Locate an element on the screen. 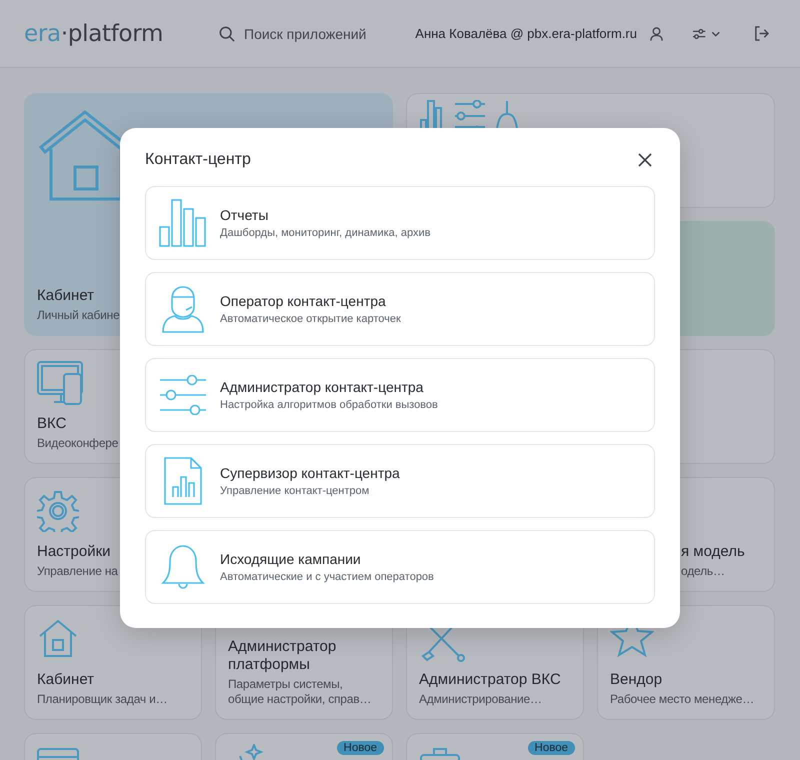  option-description: Автоматическое открытие карточек is located at coordinates (310, 319).